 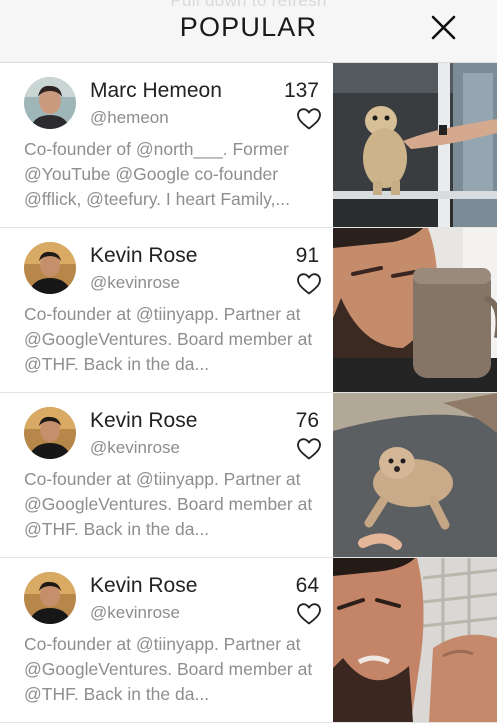 What do you see at coordinates (248, 27) in the screenshot?
I see `page-title: POPULAR` at bounding box center [248, 27].